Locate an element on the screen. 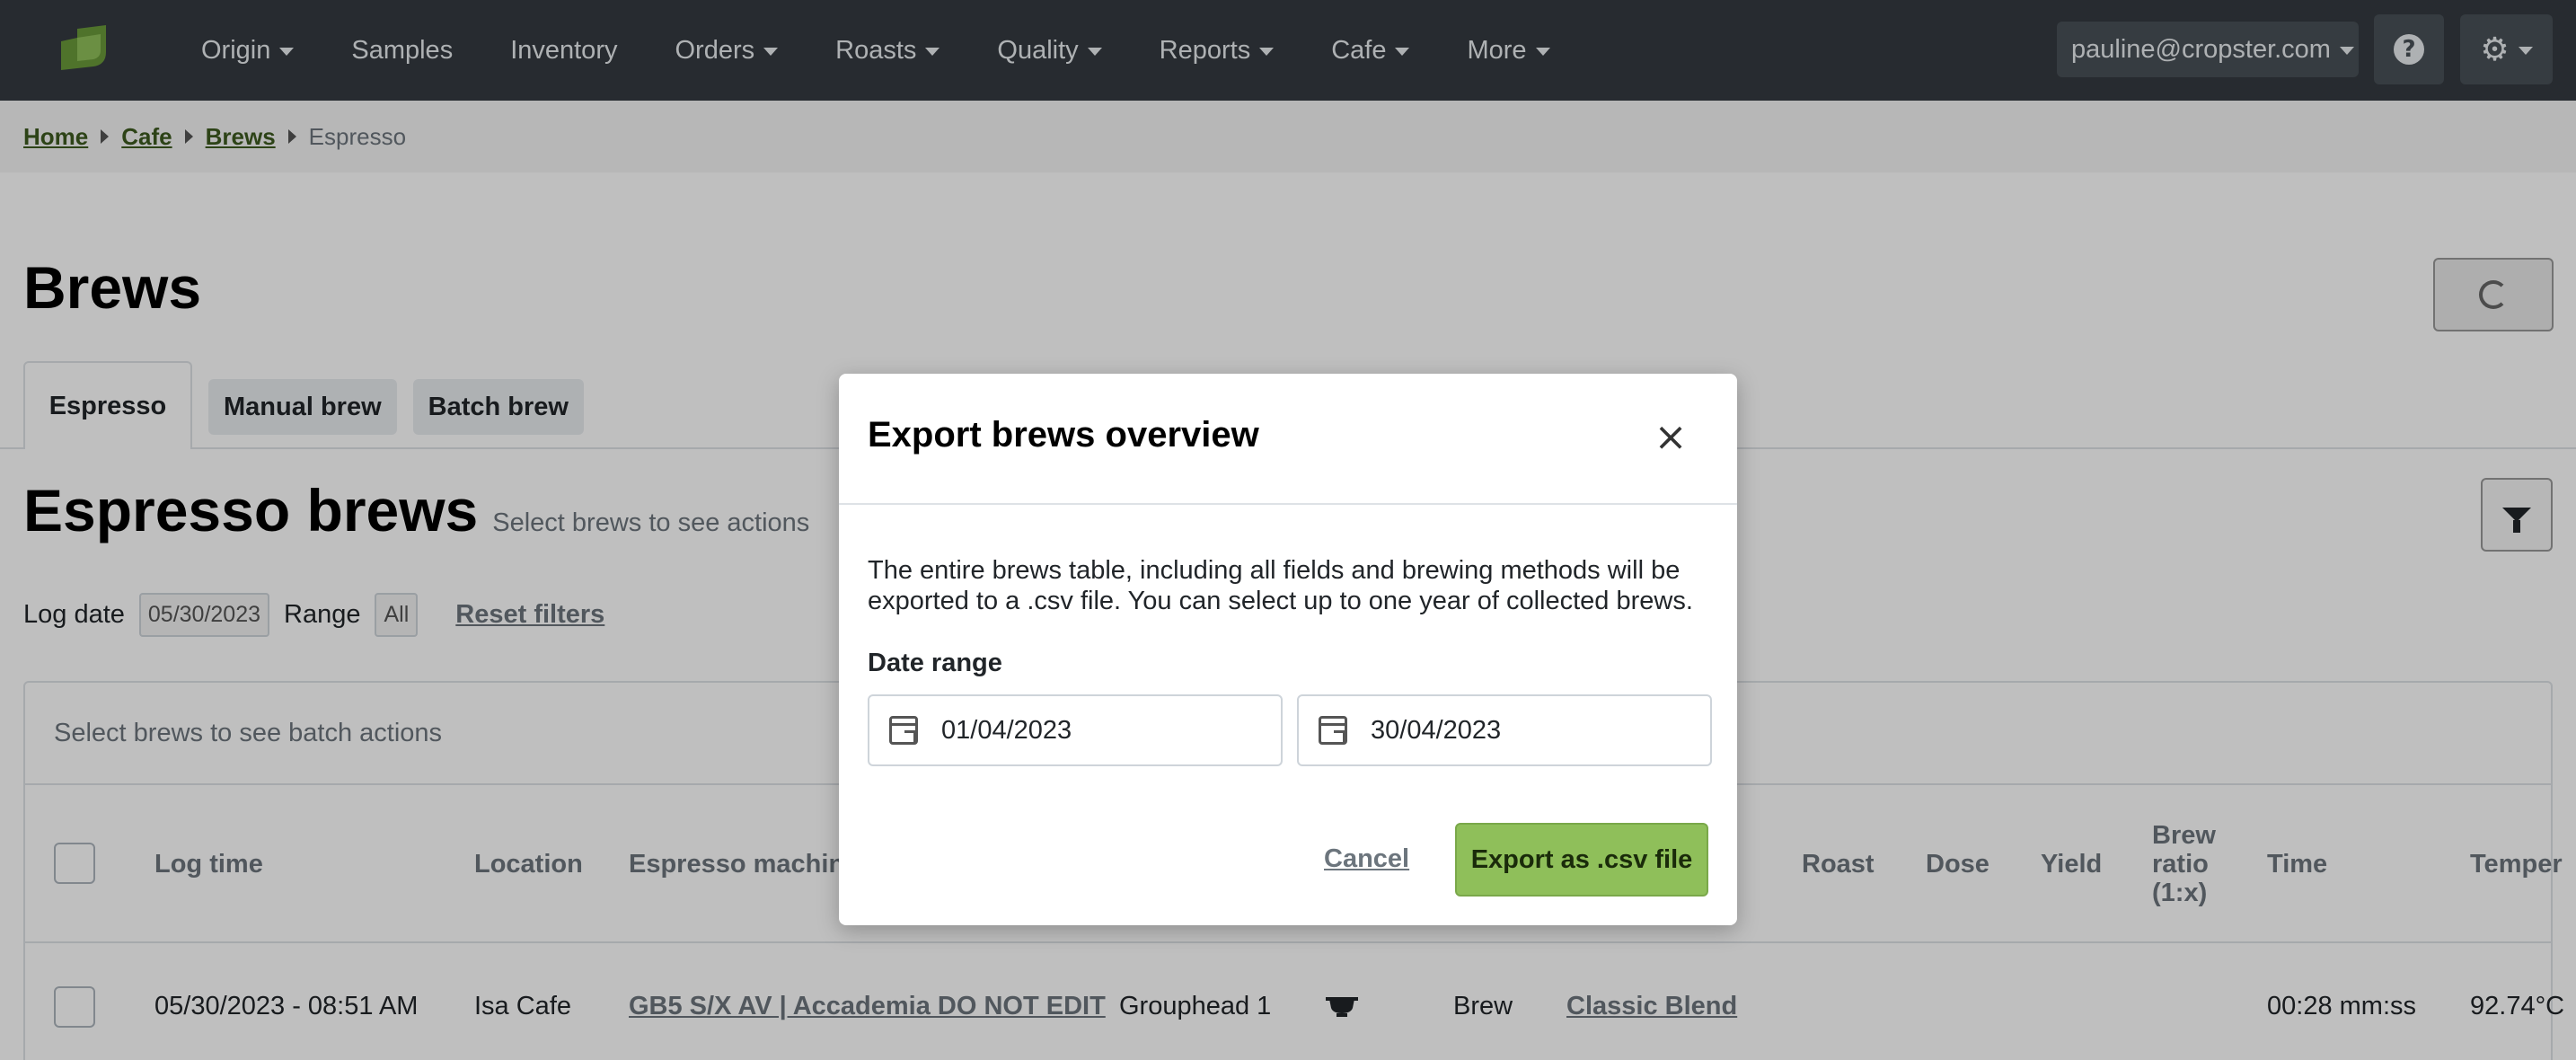 The height and width of the screenshot is (1060, 2576). export-csv-button: Export as .csv file is located at coordinates (1581, 860).